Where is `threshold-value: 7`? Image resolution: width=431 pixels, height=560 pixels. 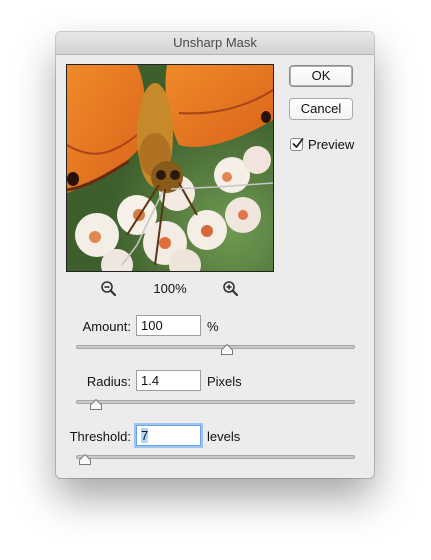 threshold-value: 7 is located at coordinates (145, 435).